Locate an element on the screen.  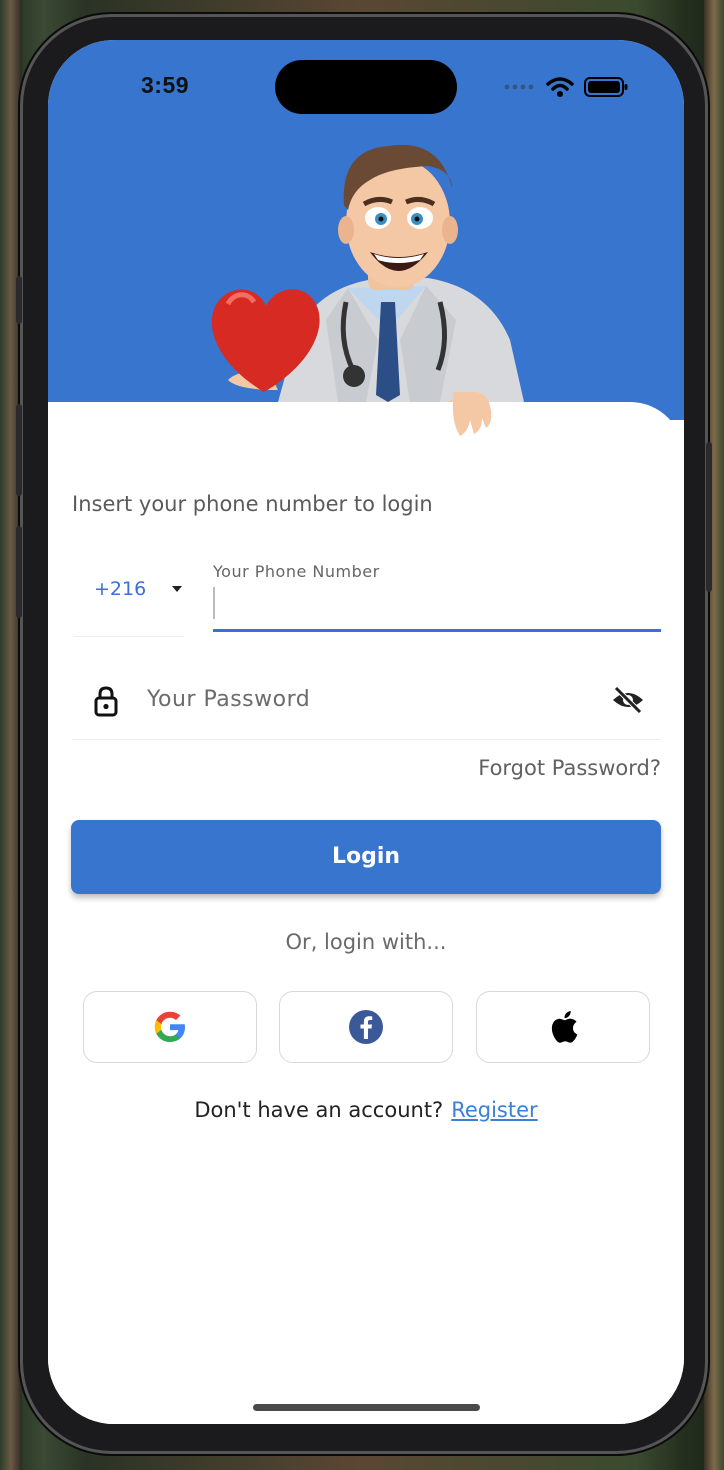
status-time: 3:59 is located at coordinates (165, 85).